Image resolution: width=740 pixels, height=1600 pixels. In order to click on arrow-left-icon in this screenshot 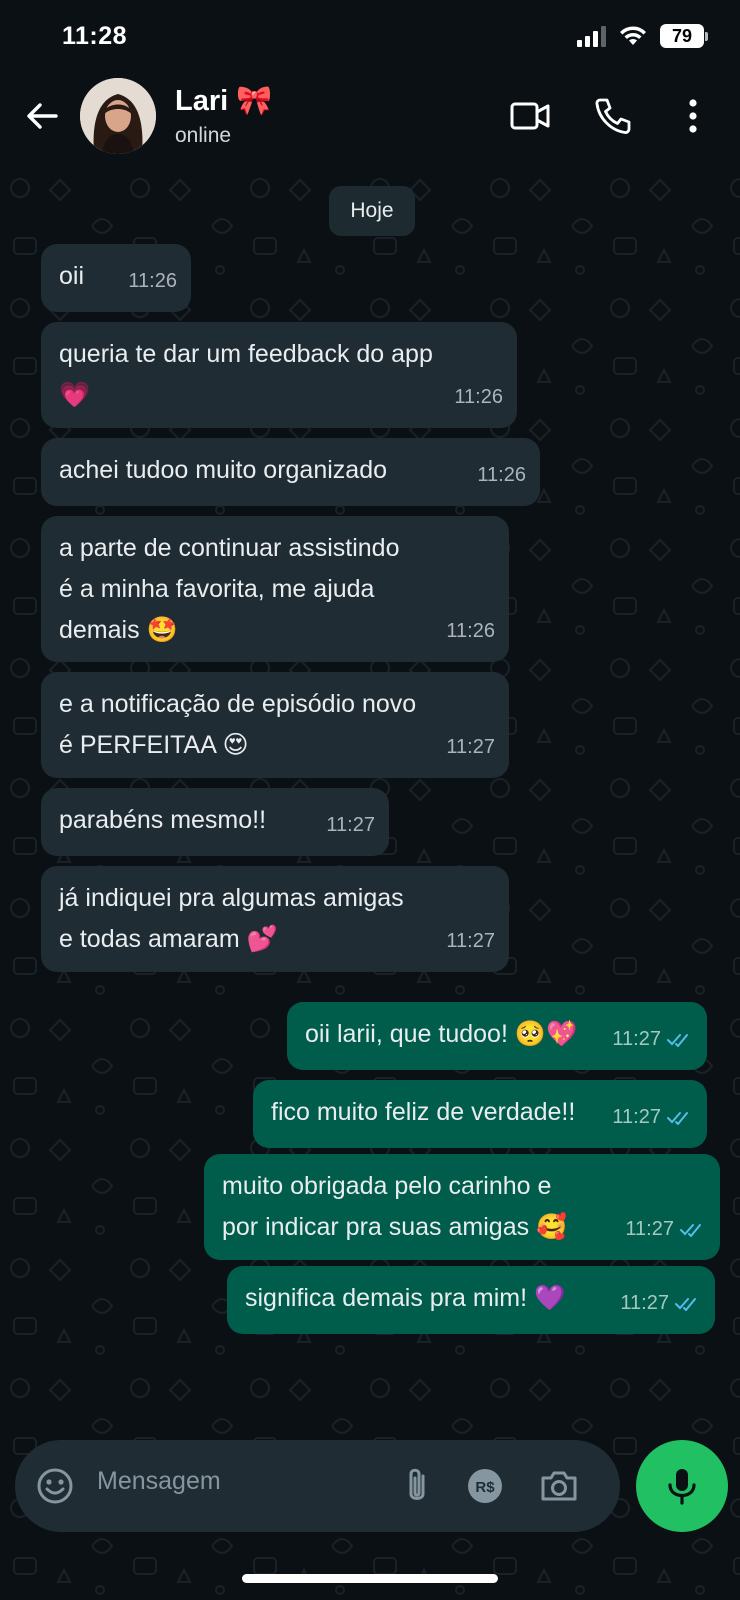, I will do `click(42, 116)`.